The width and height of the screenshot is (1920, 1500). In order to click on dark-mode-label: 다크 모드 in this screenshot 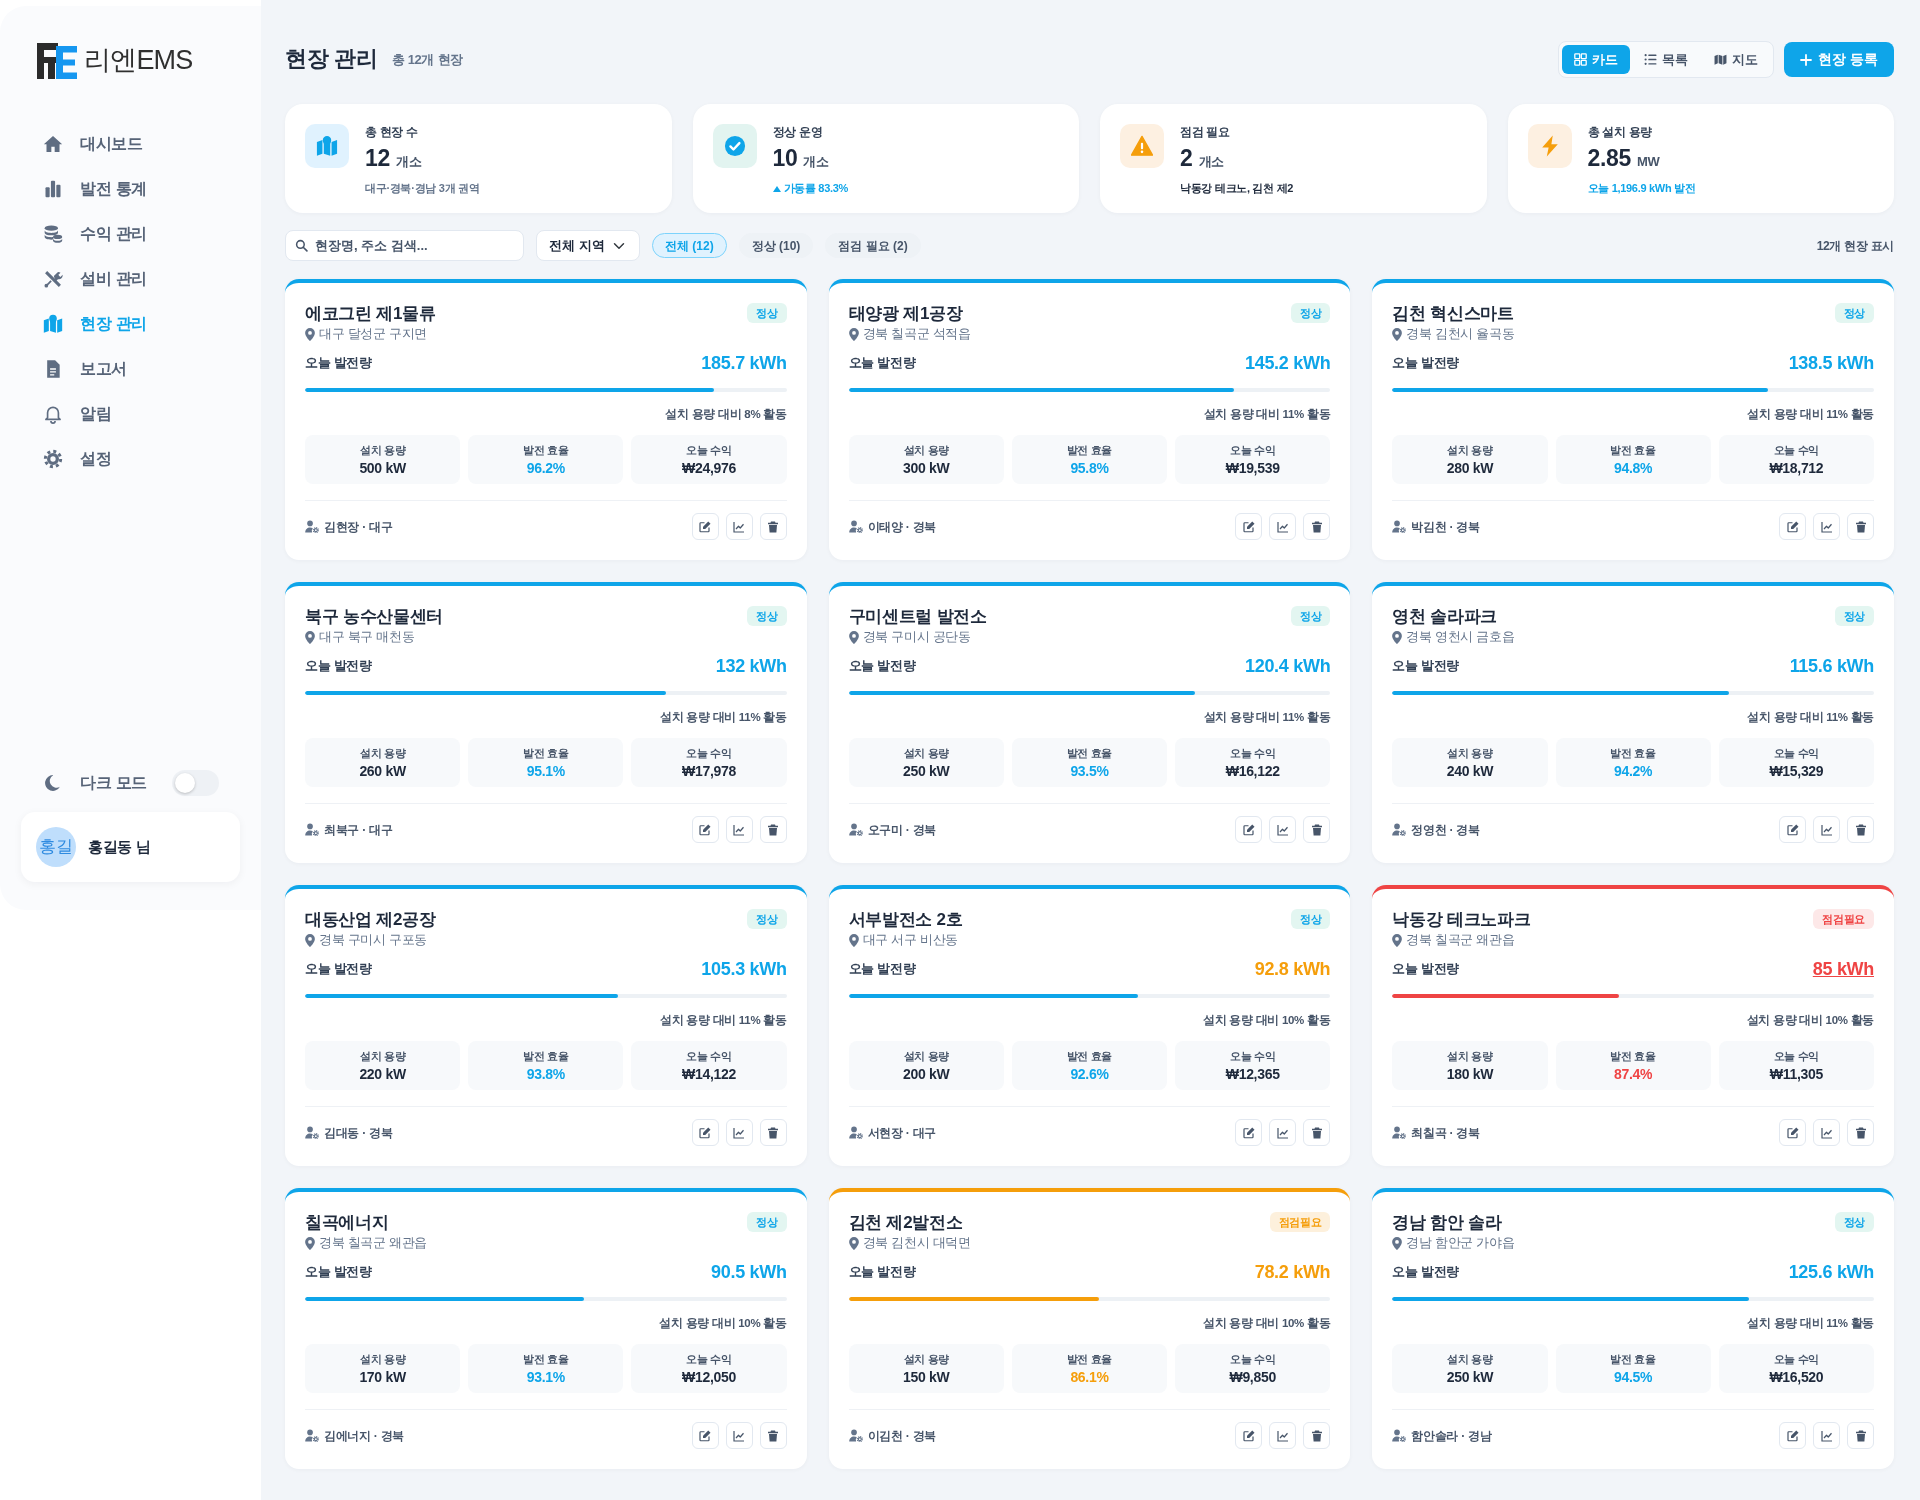, I will do `click(113, 783)`.